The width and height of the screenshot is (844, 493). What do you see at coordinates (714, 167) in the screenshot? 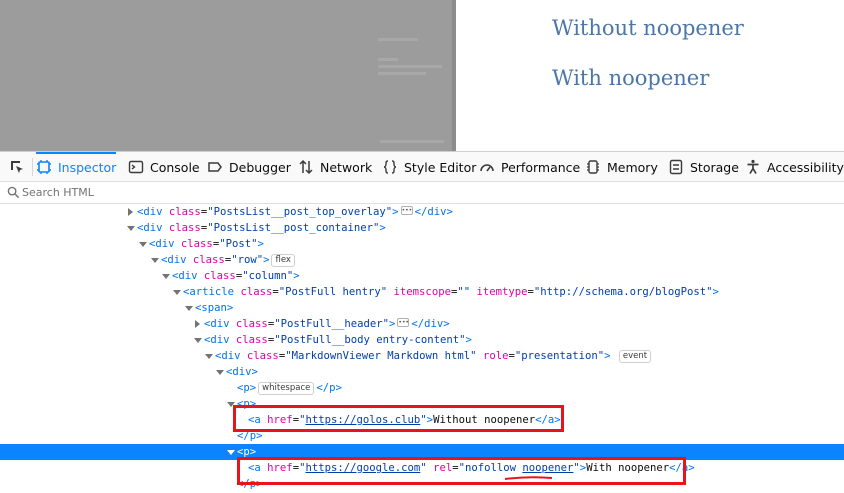
I see `tab-label: Storage` at bounding box center [714, 167].